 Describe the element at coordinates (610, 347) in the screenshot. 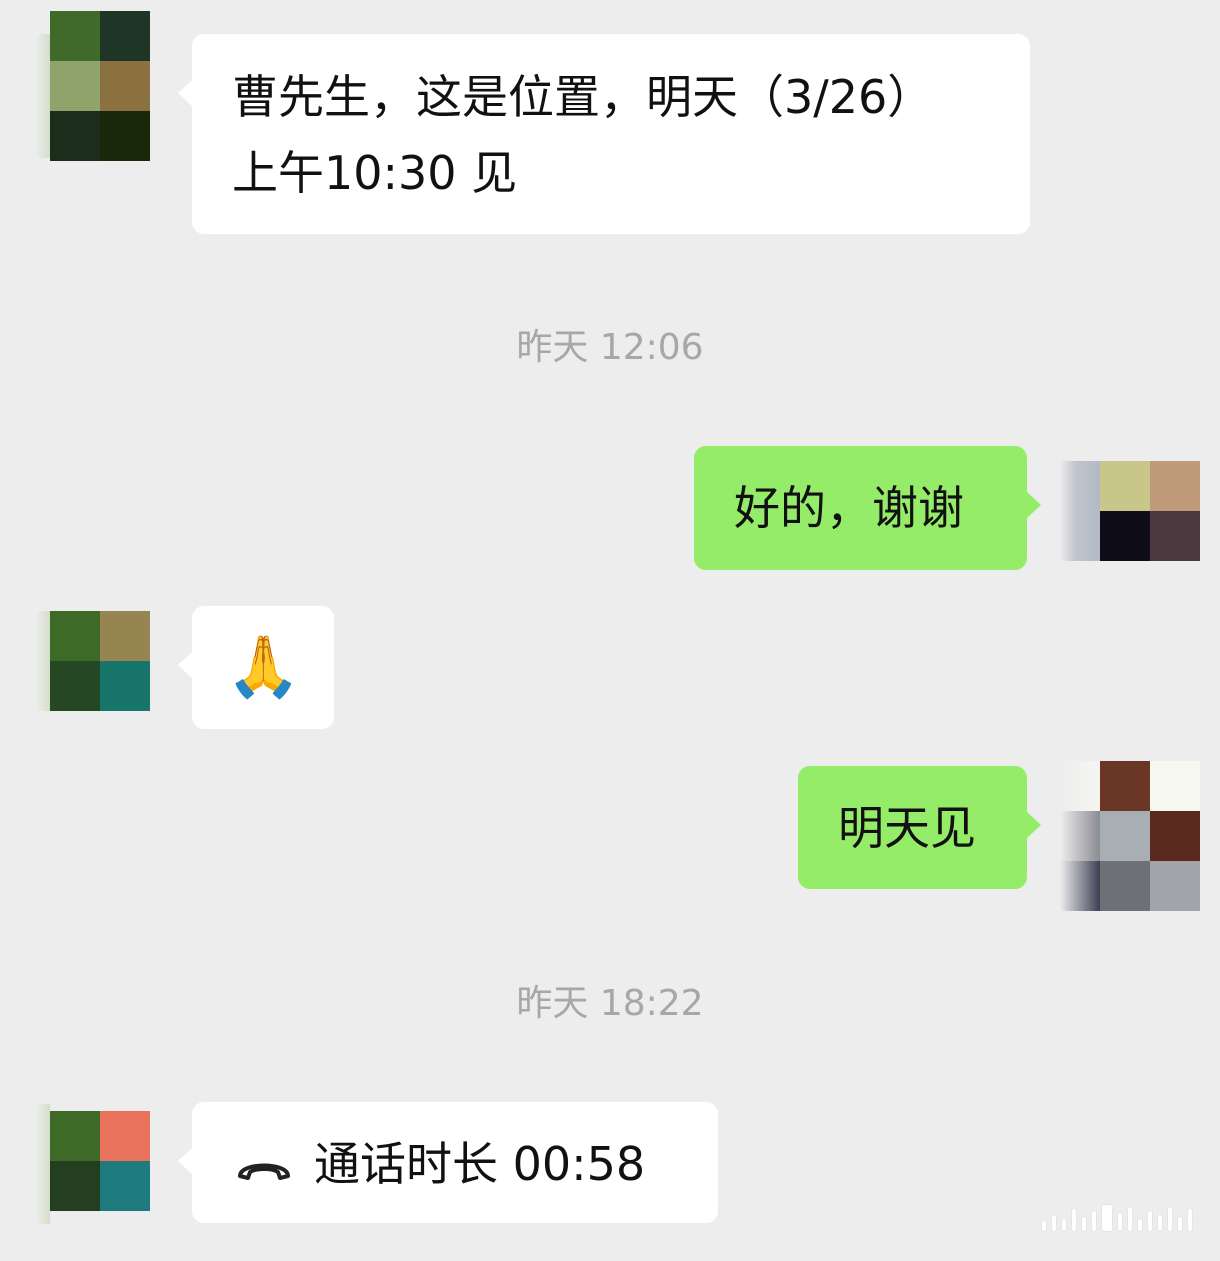

I see `timestamp: 昨天 12:06` at that location.